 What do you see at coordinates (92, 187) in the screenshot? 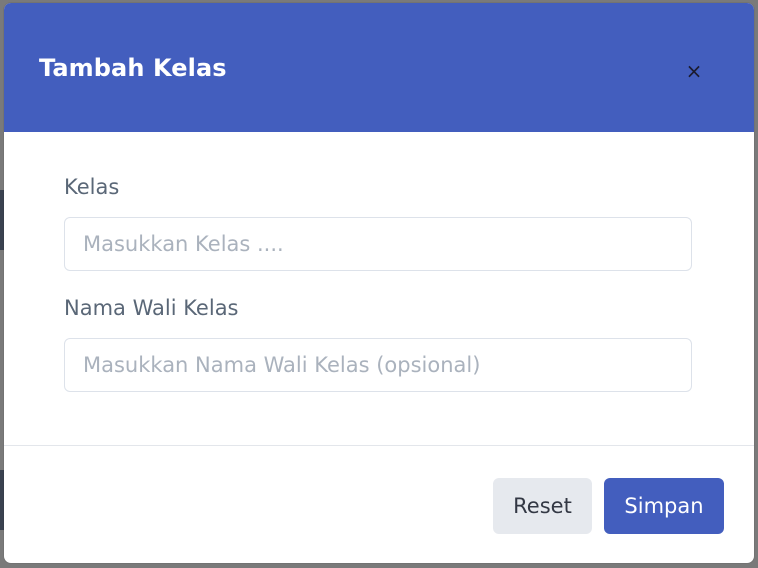
I see `kelas-label: Kelas` at bounding box center [92, 187].